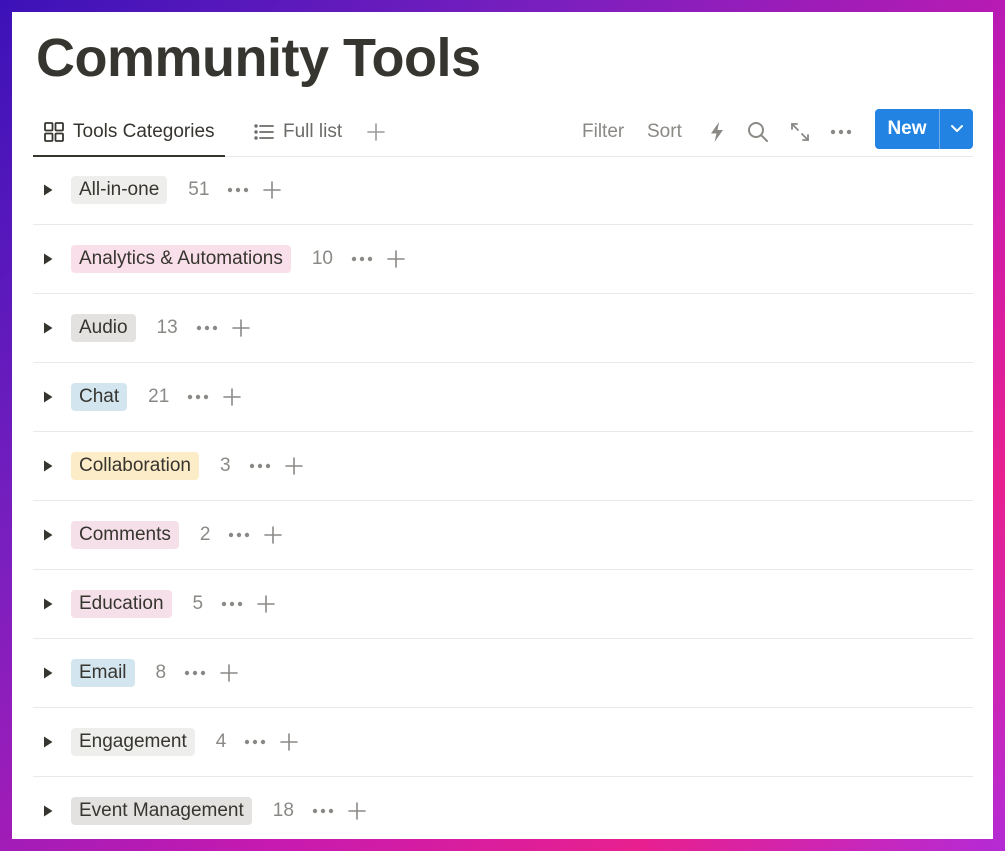 Image resolution: width=1005 pixels, height=851 pixels. What do you see at coordinates (503, 535) in the screenshot?
I see `group-row: Comments 2` at bounding box center [503, 535].